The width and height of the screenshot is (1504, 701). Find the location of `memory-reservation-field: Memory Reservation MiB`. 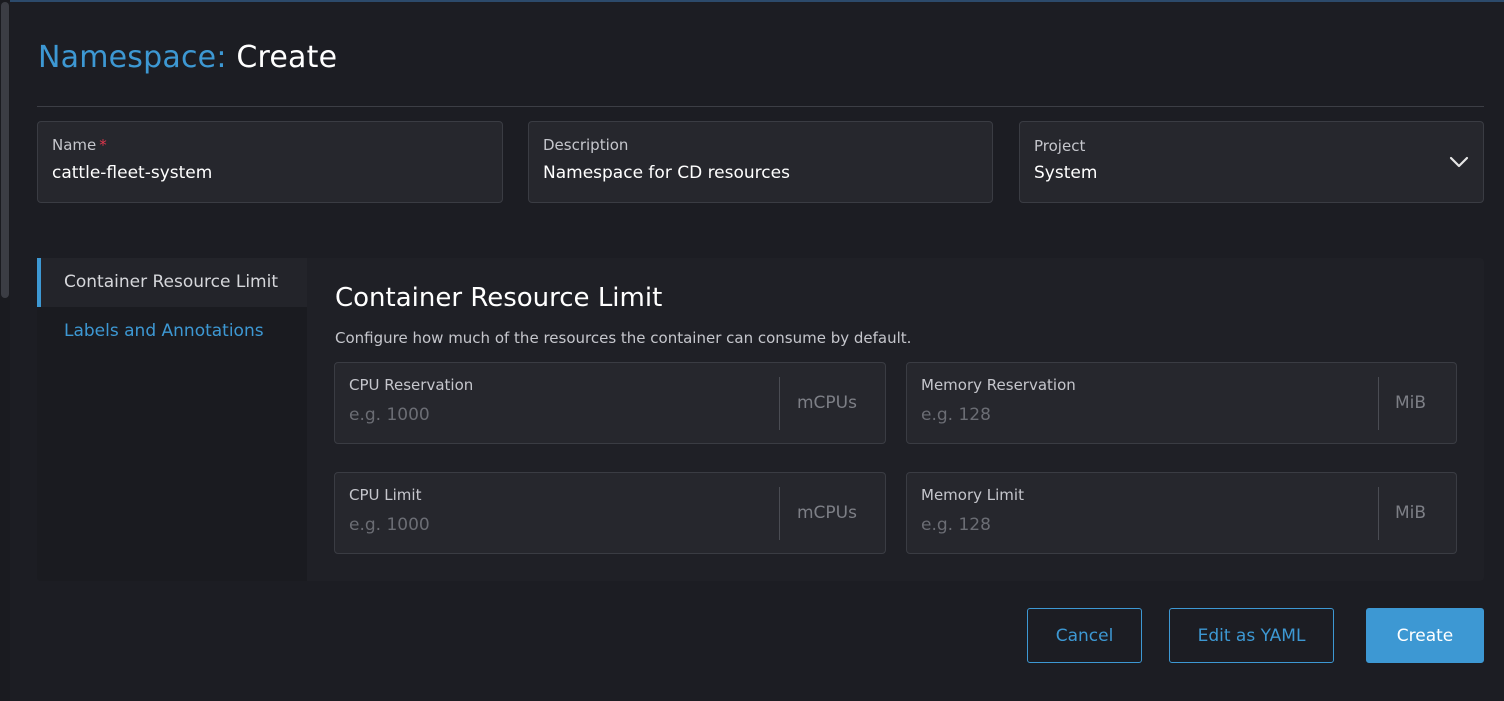

memory-reservation-field: Memory Reservation MiB is located at coordinates (1181, 403).